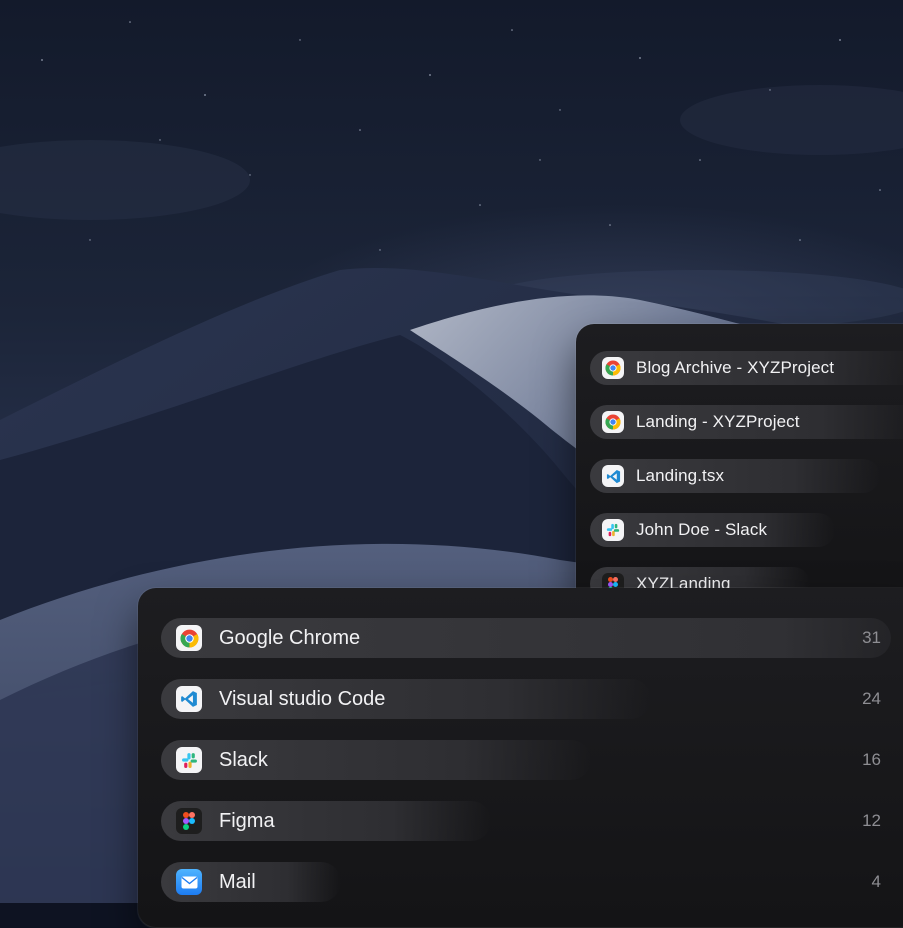  I want to click on app-item: Google Chrome 31, so click(526, 638).